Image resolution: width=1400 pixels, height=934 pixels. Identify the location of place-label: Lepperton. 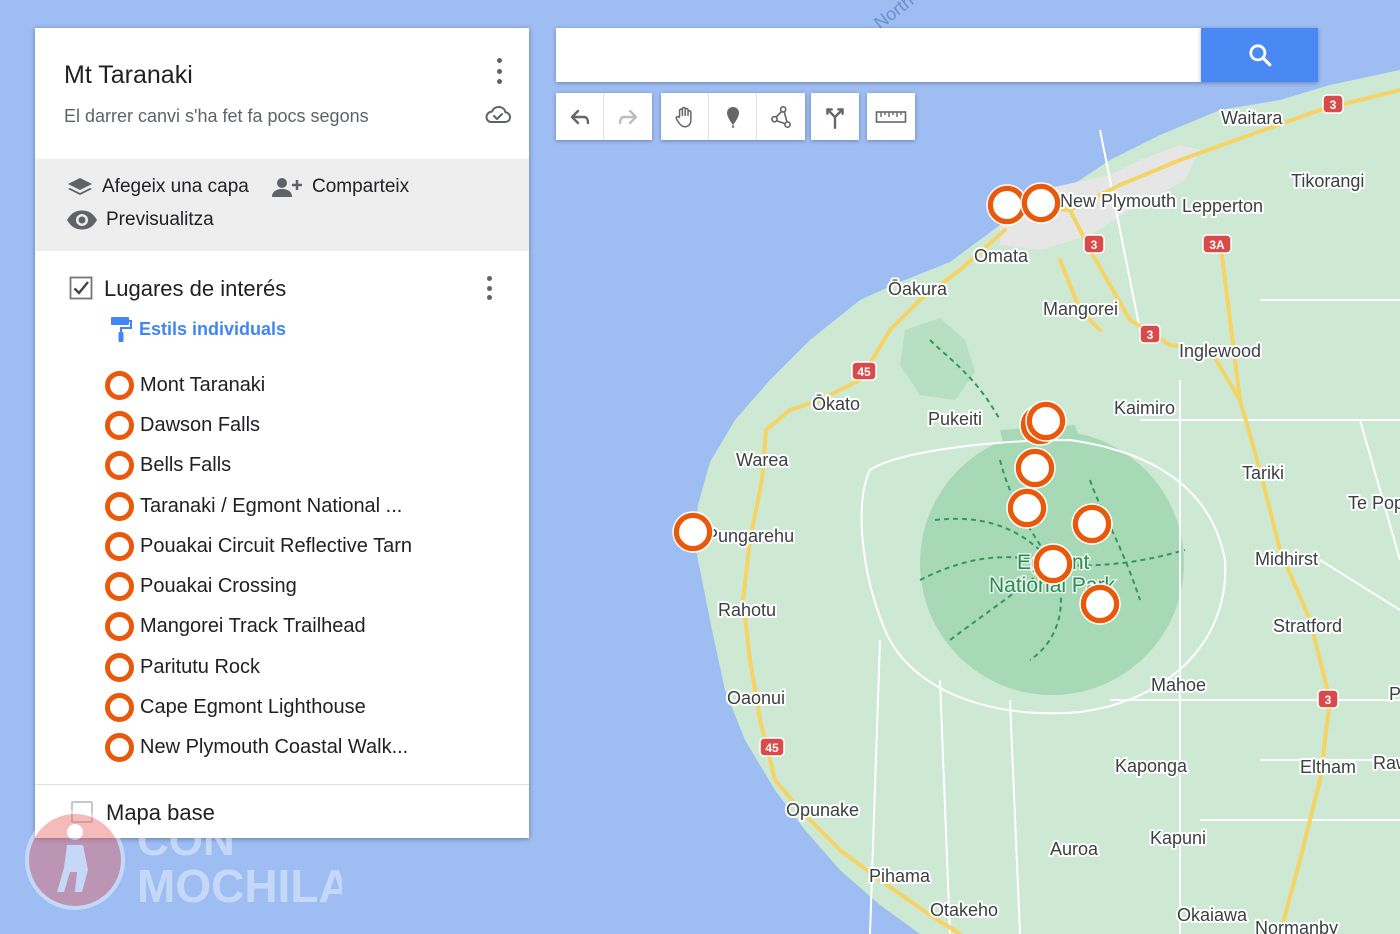
(1222, 206).